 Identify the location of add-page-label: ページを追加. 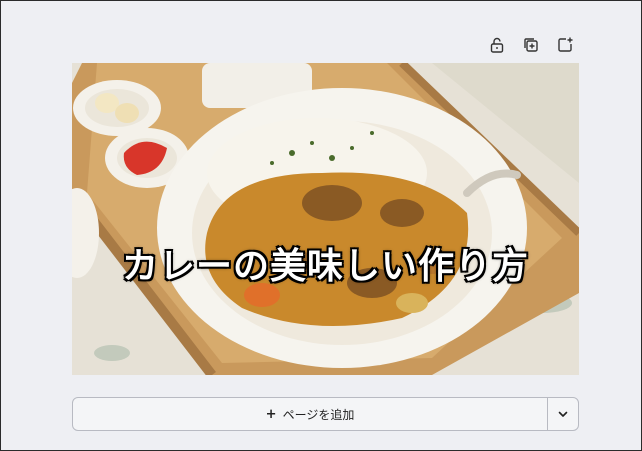
(318, 414).